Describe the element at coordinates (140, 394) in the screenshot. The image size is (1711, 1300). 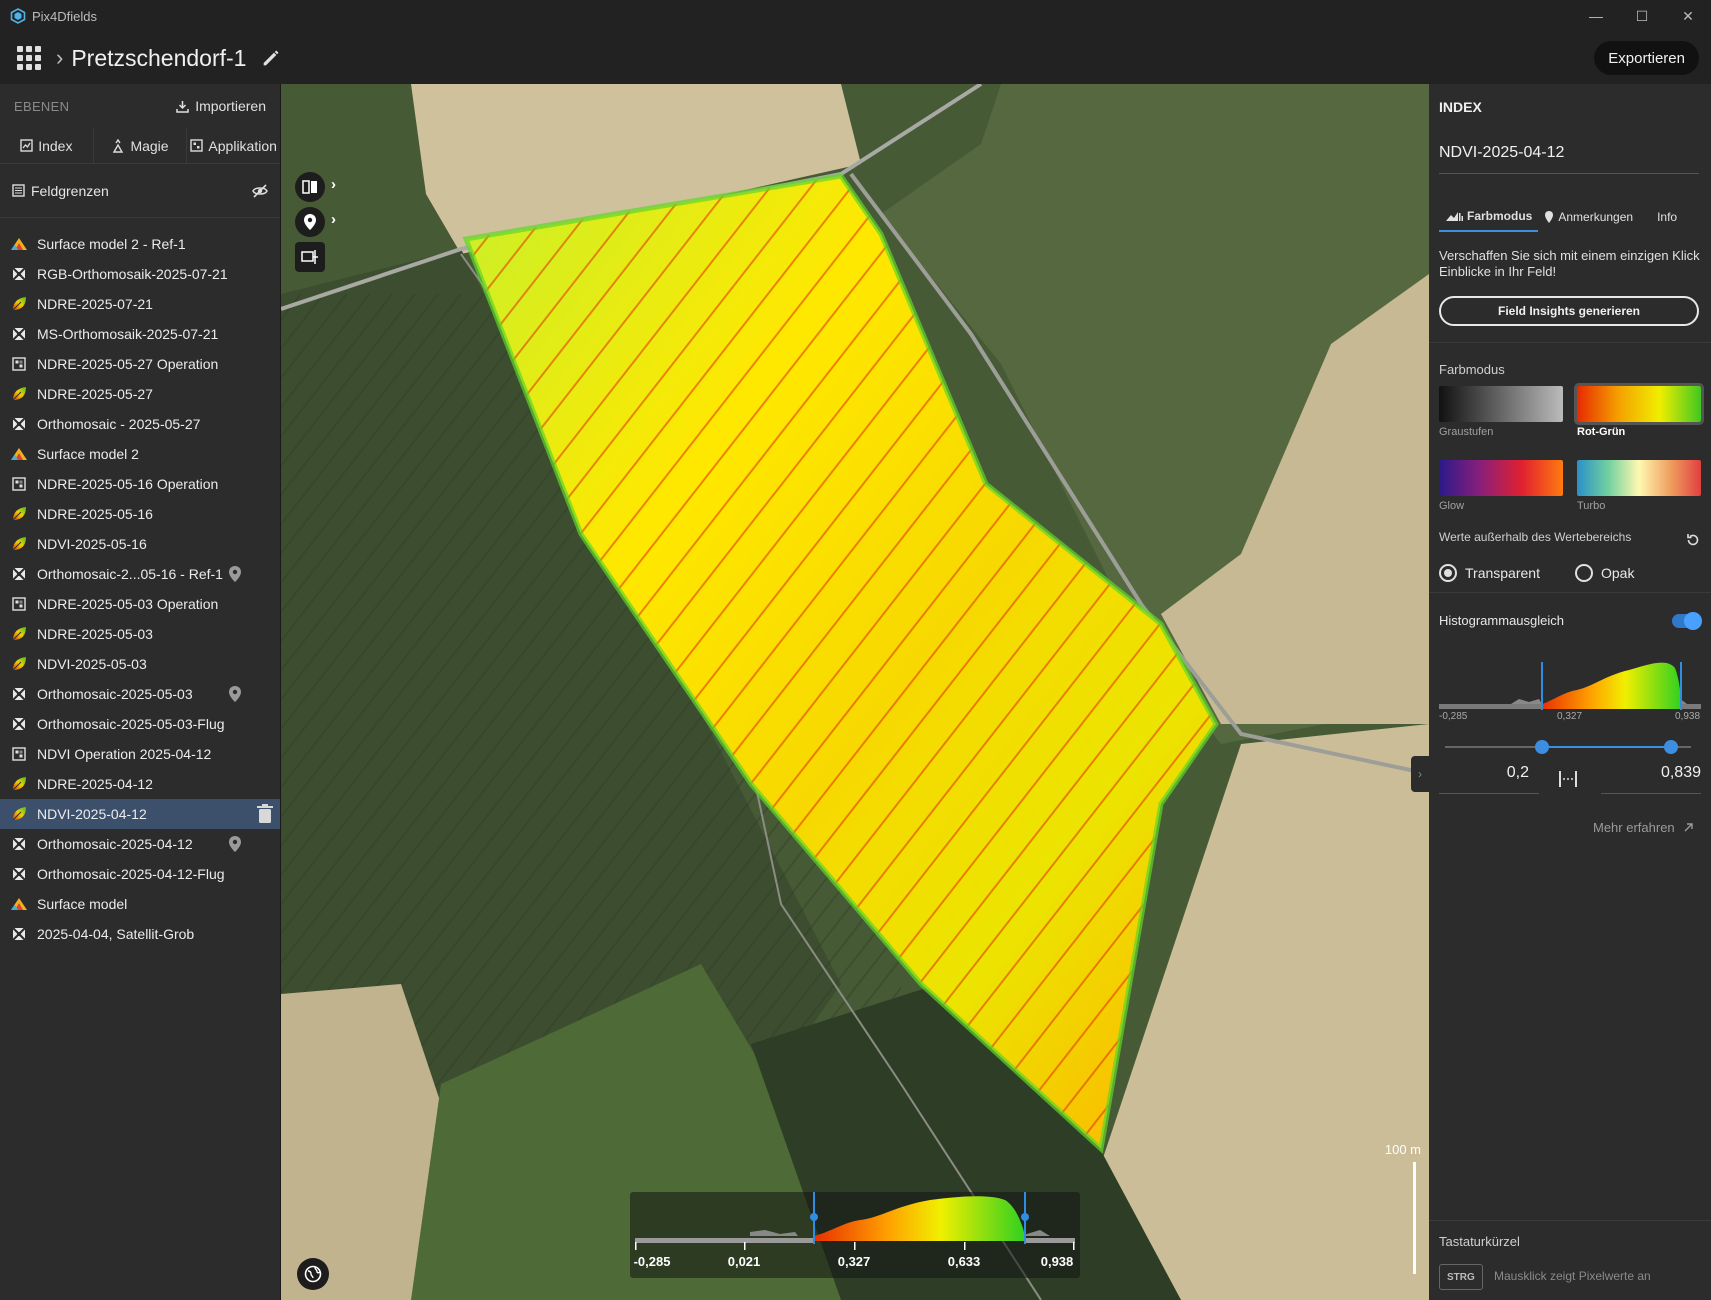
I see `layer-item: NDRE-2025-05-27` at that location.